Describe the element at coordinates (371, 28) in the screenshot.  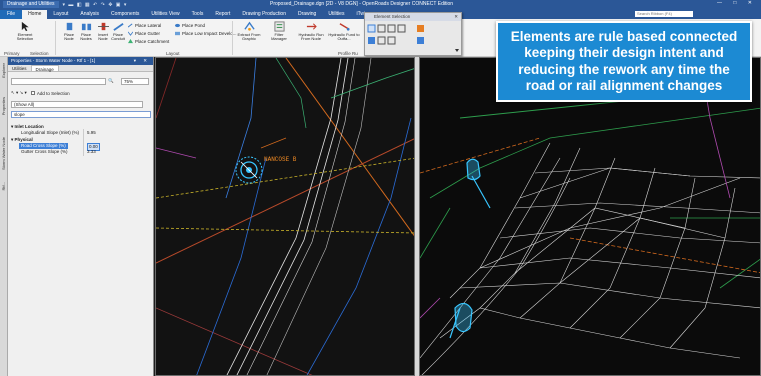
I see `select-arrow-icon` at that location.